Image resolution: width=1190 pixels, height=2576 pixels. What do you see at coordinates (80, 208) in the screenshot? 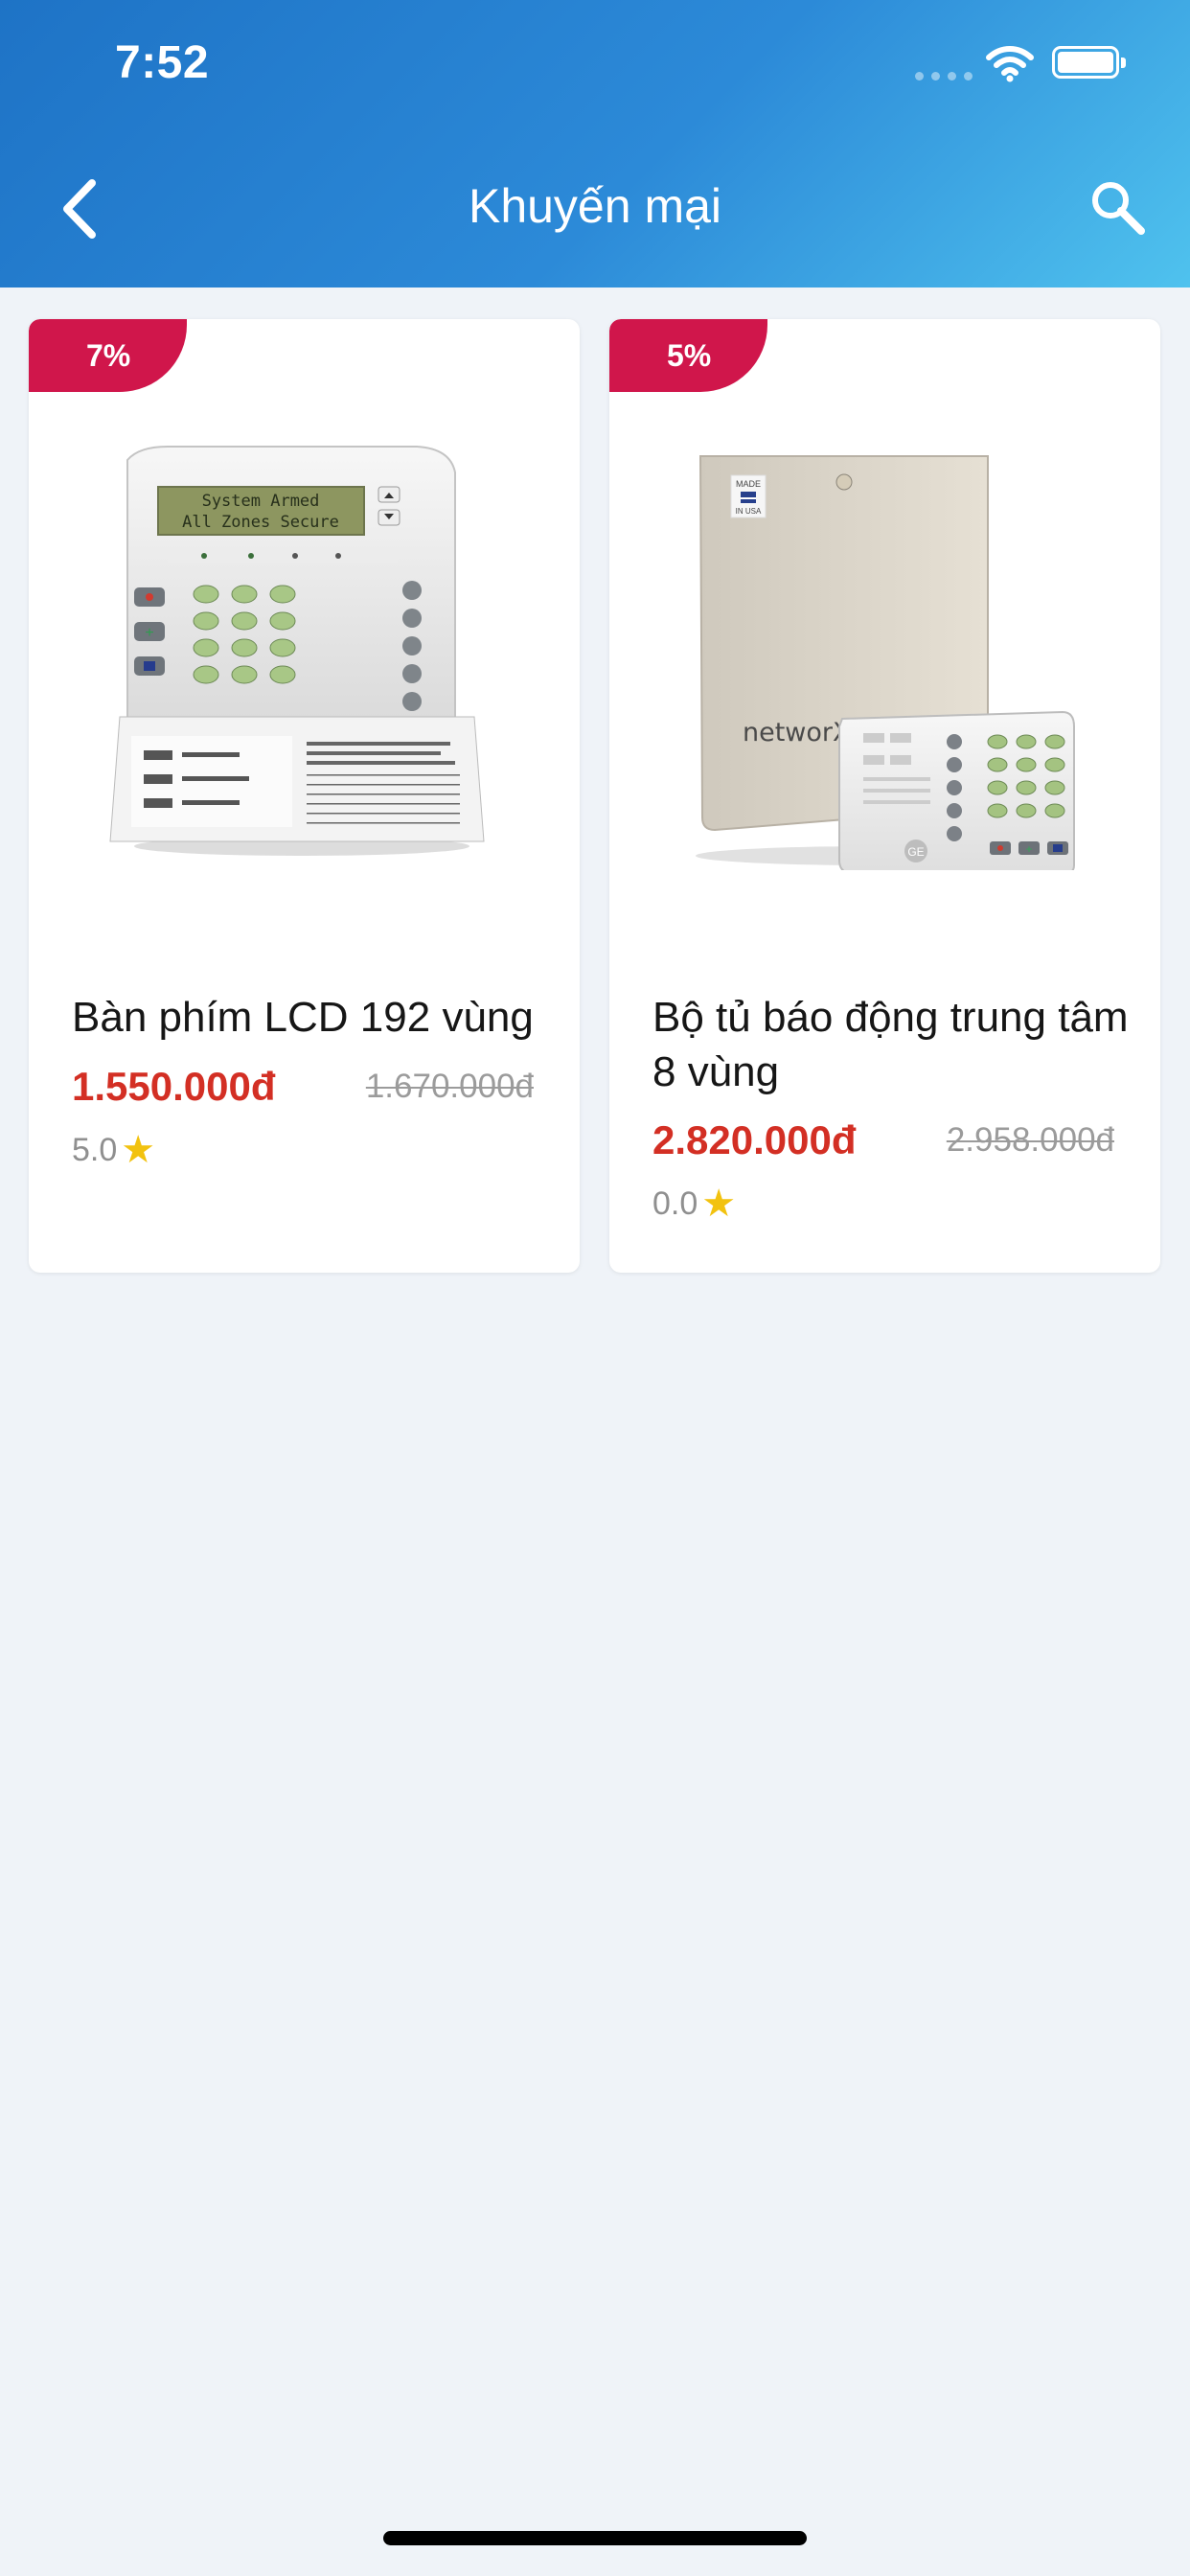
I see `back-arrow-icon` at bounding box center [80, 208].